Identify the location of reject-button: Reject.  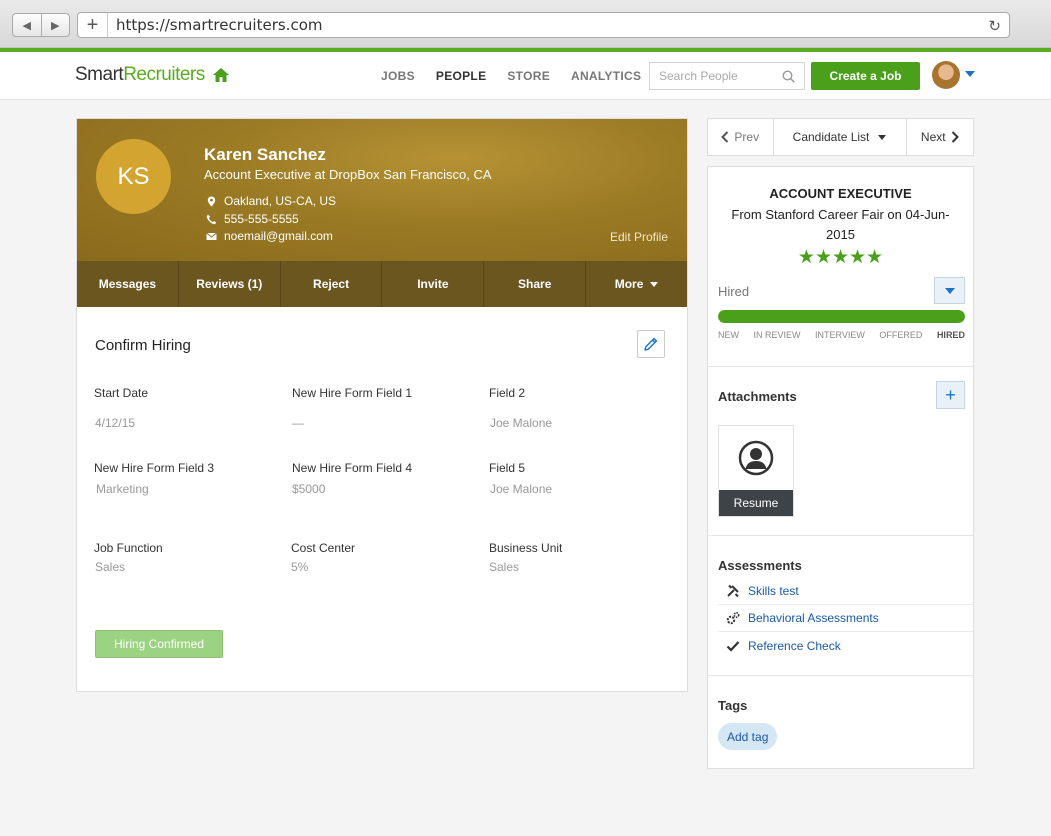
(332, 284).